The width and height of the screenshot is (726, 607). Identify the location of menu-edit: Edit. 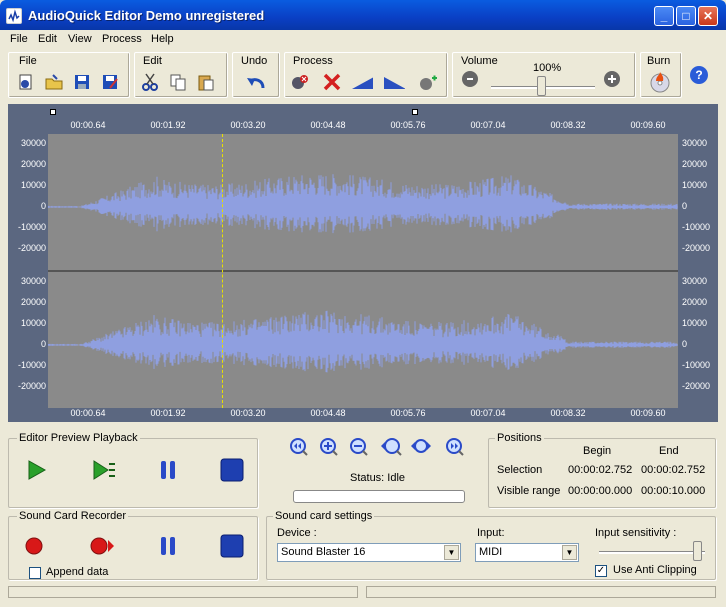
(47, 39).